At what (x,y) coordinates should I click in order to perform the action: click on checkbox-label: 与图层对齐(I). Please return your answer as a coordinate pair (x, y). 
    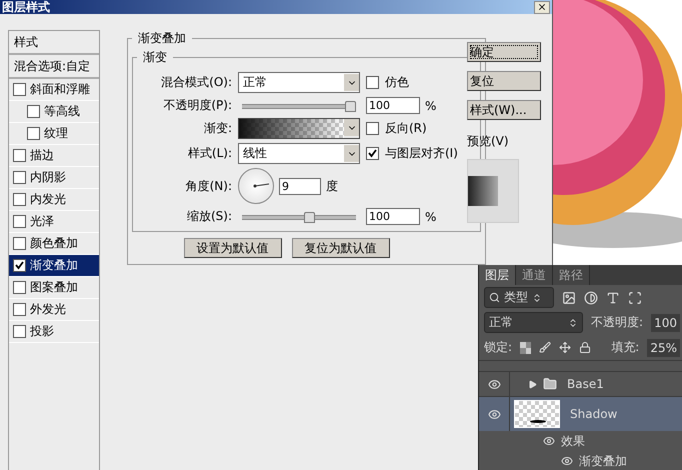
    Looking at the image, I should click on (421, 153).